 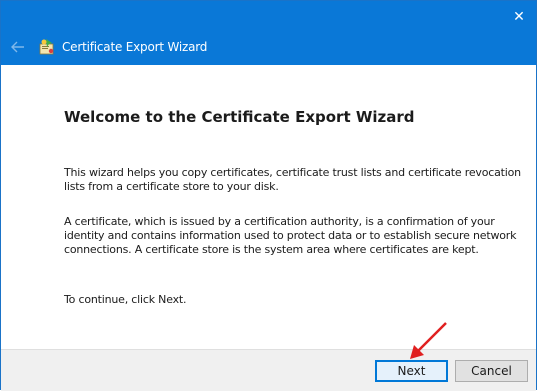 I want to click on close-button: ✕, so click(x=519, y=16).